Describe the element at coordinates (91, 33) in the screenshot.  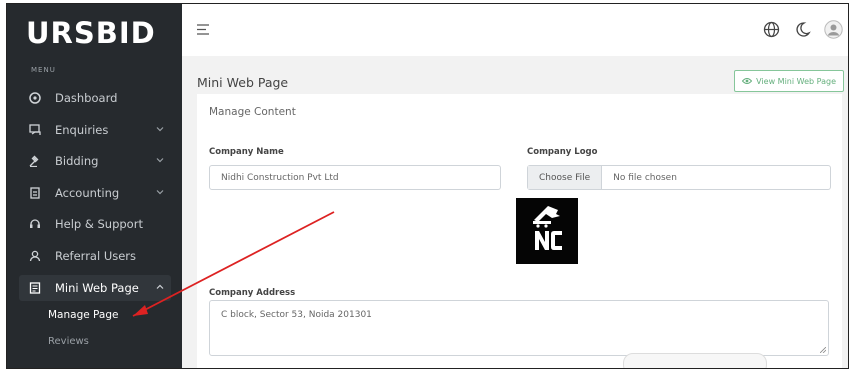
I see `brand-logo: URSBID` at that location.